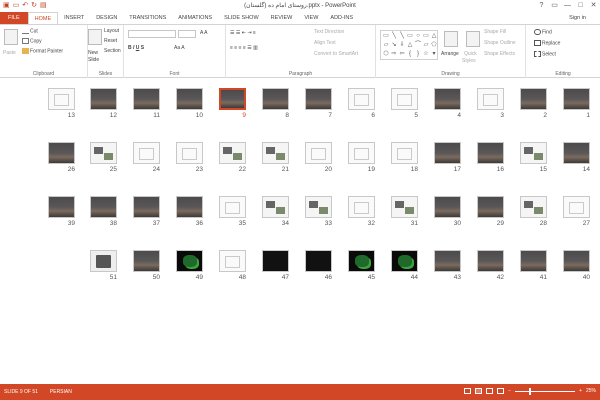 Image resolution: width=600 pixels, height=400 pixels. What do you see at coordinates (136, 48) in the screenshot?
I see `bold-icon: B I U S` at bounding box center [136, 48].